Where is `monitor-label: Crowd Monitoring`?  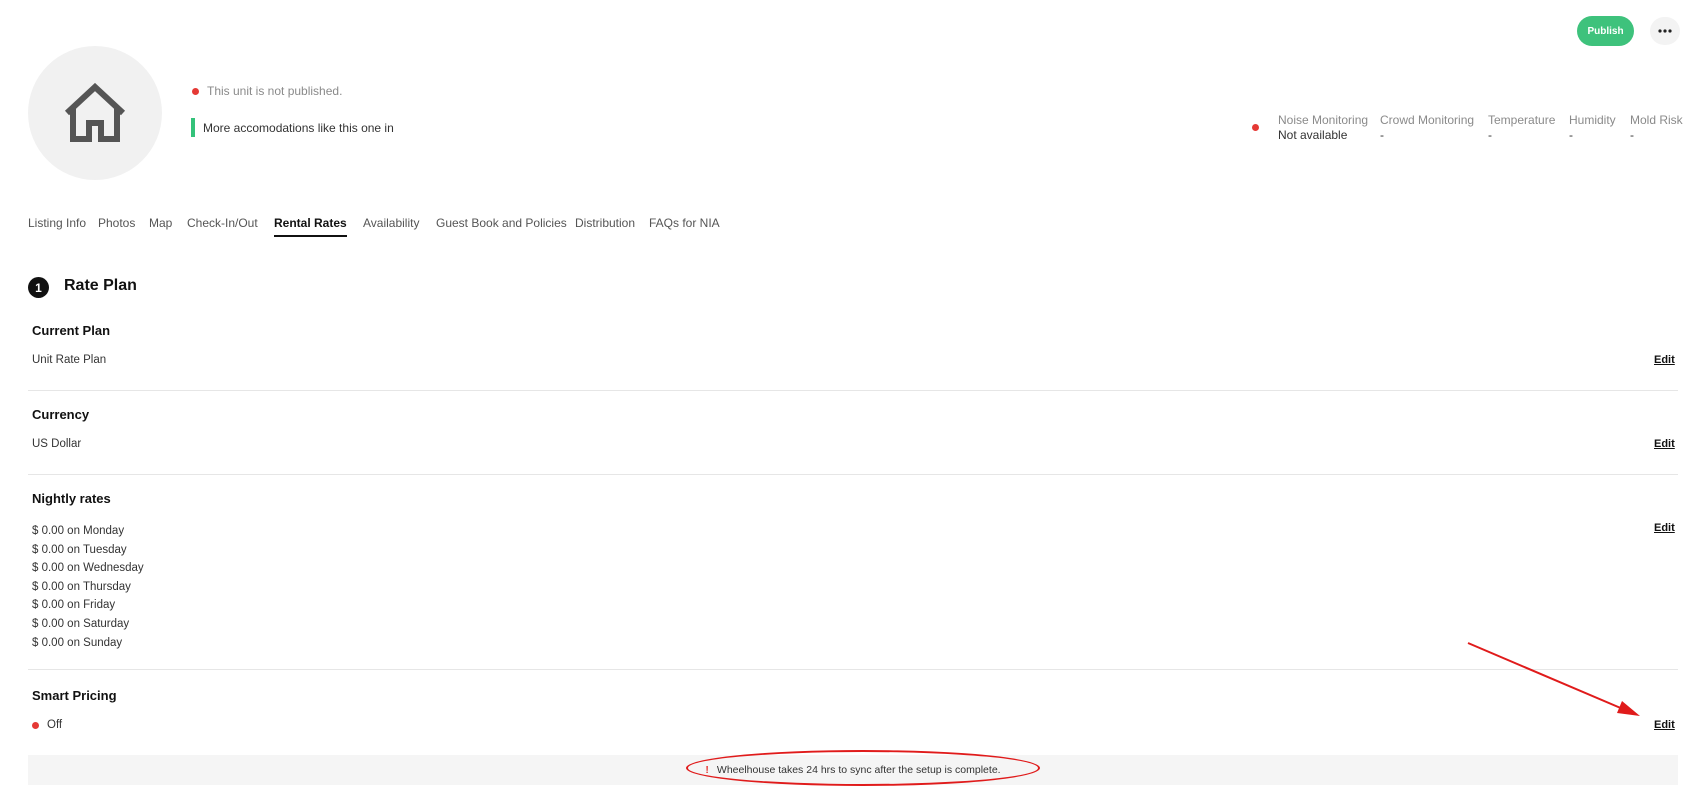 monitor-label: Crowd Monitoring is located at coordinates (1427, 120).